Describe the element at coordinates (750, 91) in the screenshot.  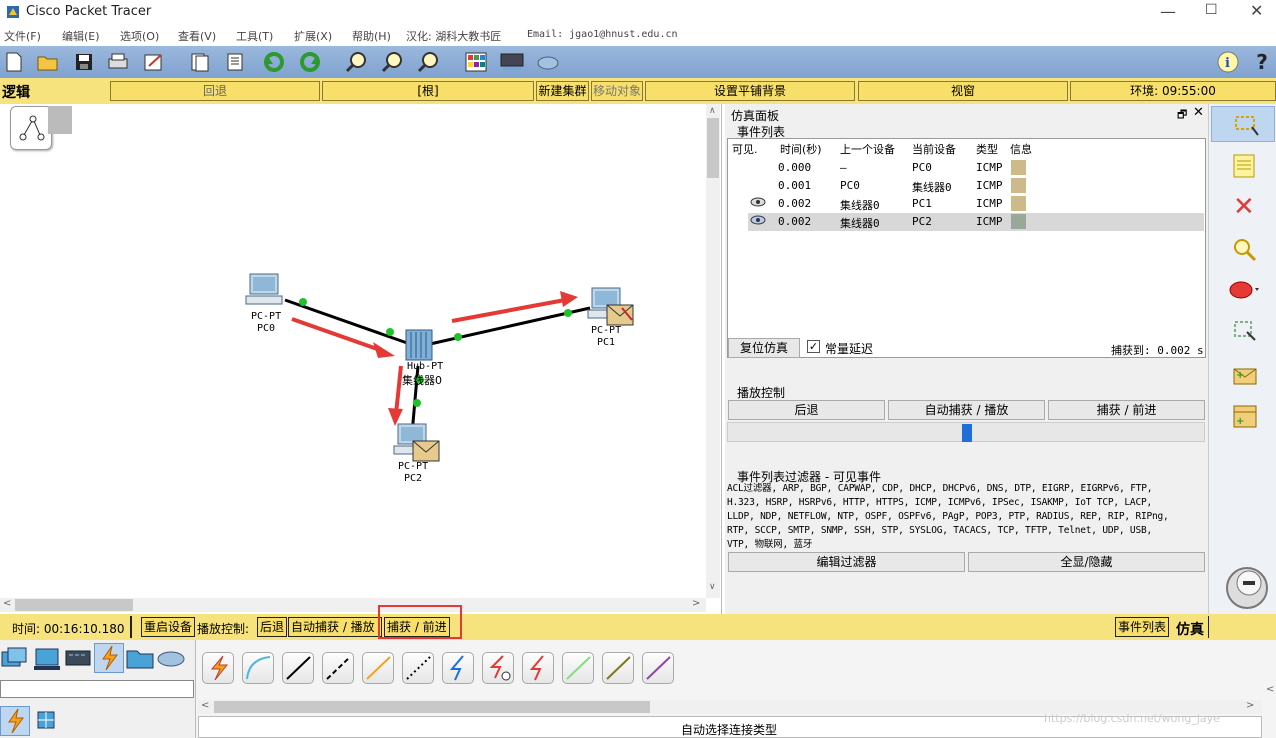
I see `set-tiled-bg-button: 设置平铺背景` at that location.